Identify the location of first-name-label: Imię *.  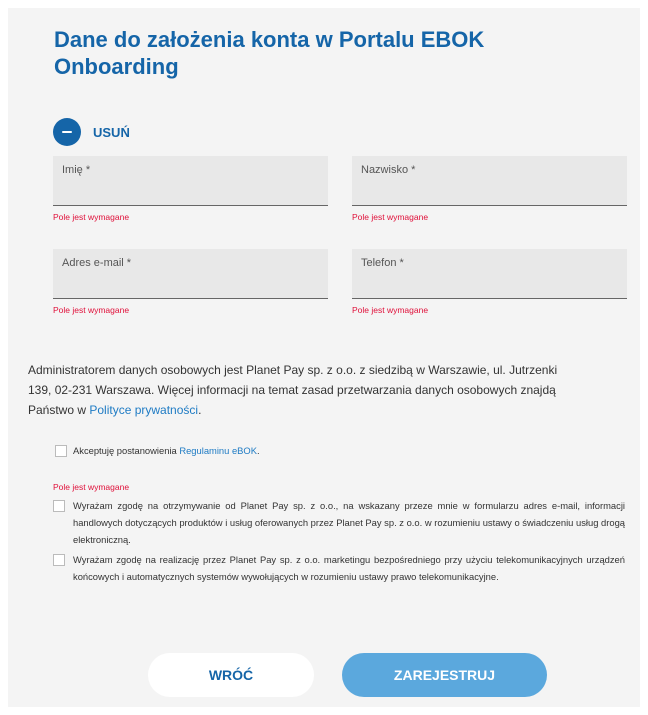
(76, 170).